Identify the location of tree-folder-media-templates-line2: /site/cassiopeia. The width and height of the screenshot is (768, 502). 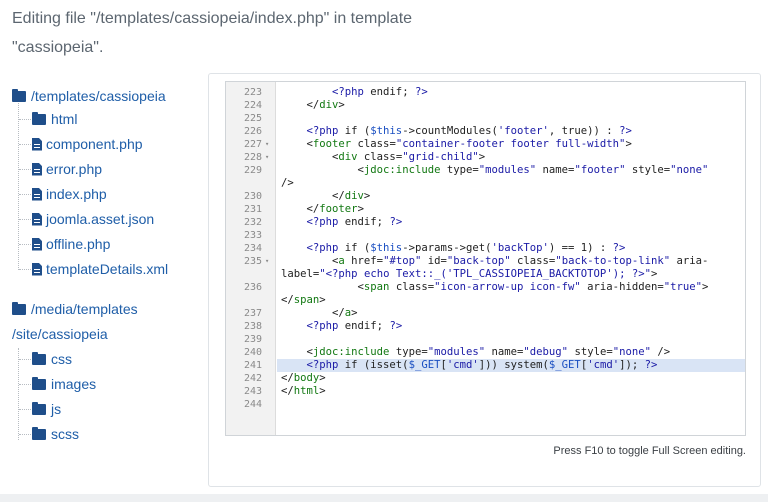
(60, 334).